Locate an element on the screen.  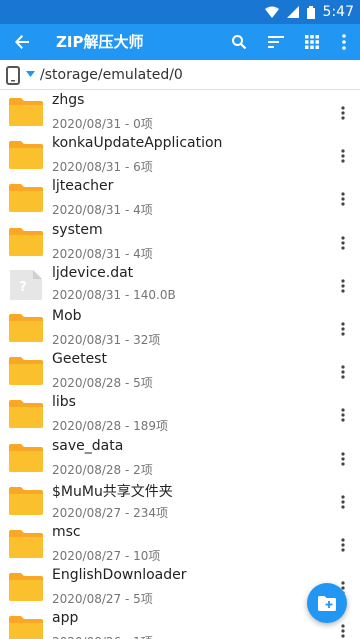
file-name: ljteacher is located at coordinates (83, 186).